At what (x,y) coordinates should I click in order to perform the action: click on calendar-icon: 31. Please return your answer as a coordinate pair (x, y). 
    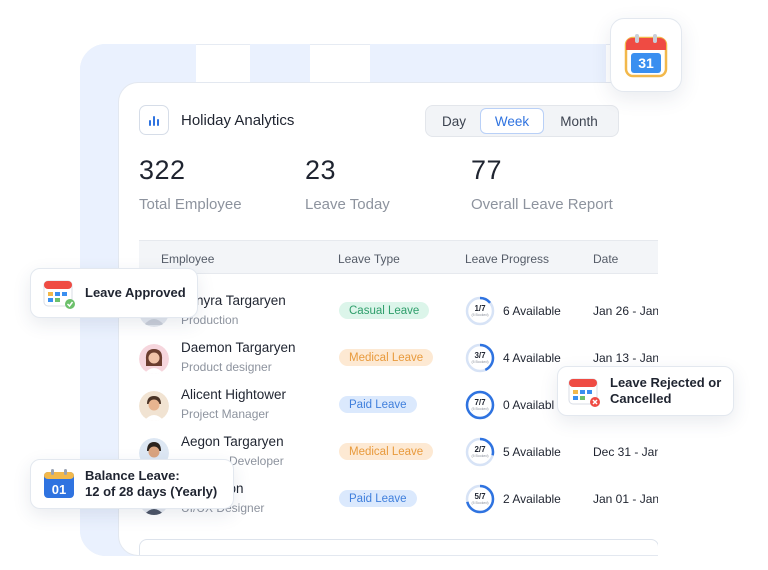
    Looking at the image, I should click on (646, 56).